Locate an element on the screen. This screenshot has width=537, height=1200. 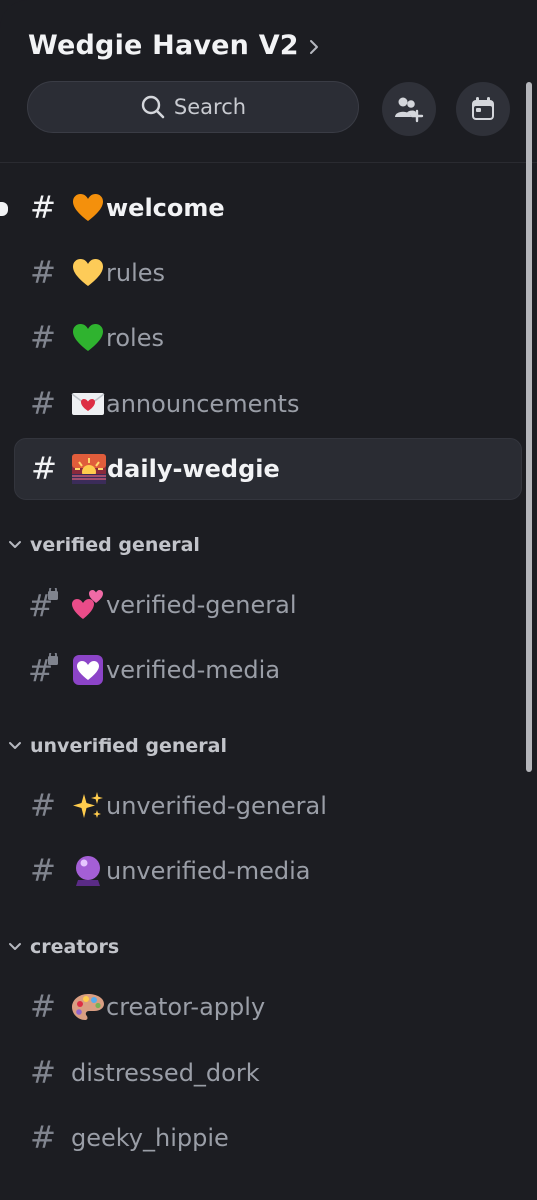
invite-members-icon is located at coordinates (409, 110).